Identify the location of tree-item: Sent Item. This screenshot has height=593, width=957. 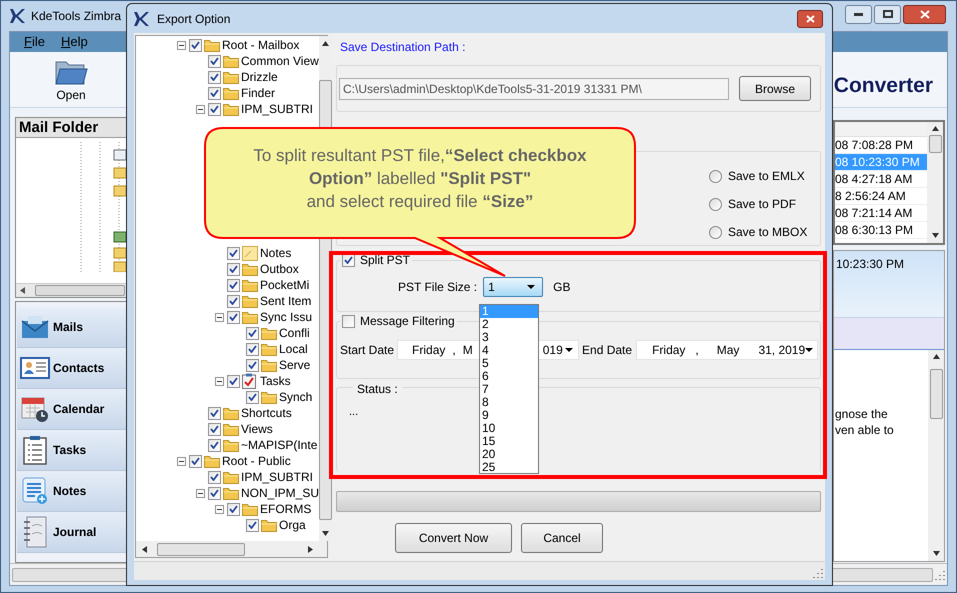
(286, 301).